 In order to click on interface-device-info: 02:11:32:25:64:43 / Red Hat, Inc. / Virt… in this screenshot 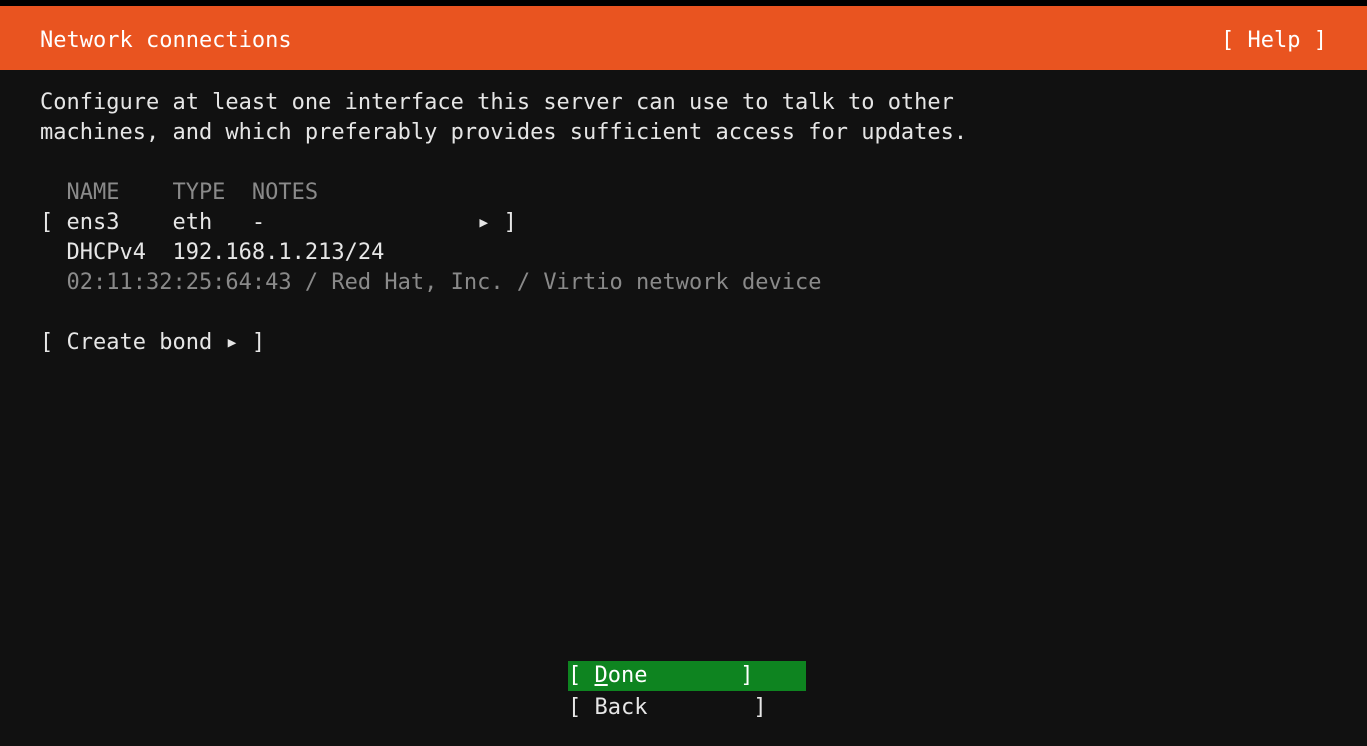, I will do `click(431, 282)`.